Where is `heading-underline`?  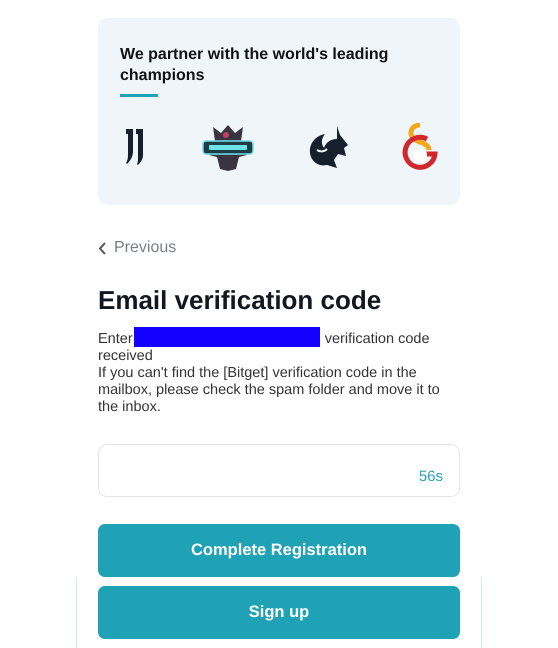 heading-underline is located at coordinates (139, 95).